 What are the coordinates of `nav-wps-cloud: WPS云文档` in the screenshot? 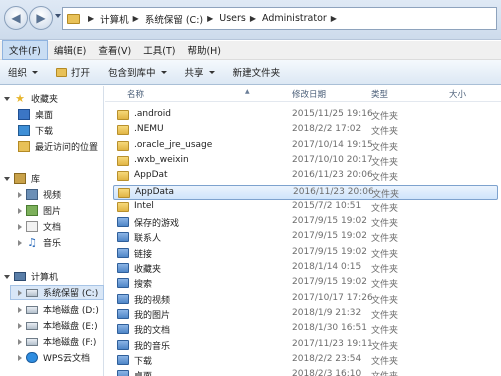 It's located at (54, 357).